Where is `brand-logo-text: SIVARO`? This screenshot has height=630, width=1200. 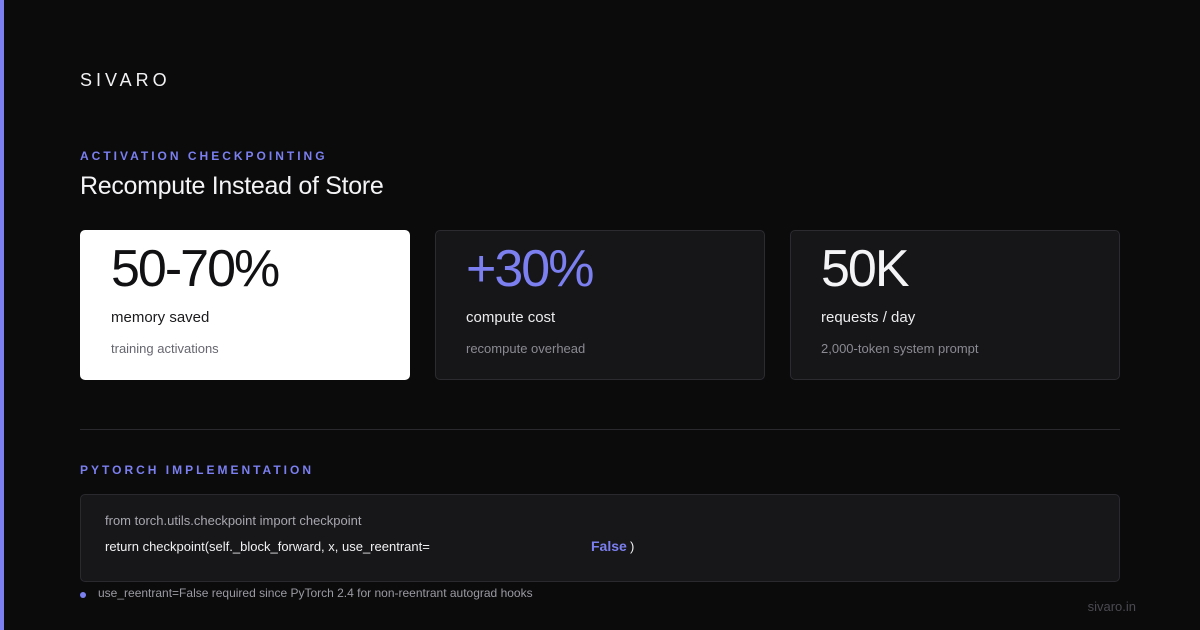
brand-logo-text: SIVARO is located at coordinates (125, 80).